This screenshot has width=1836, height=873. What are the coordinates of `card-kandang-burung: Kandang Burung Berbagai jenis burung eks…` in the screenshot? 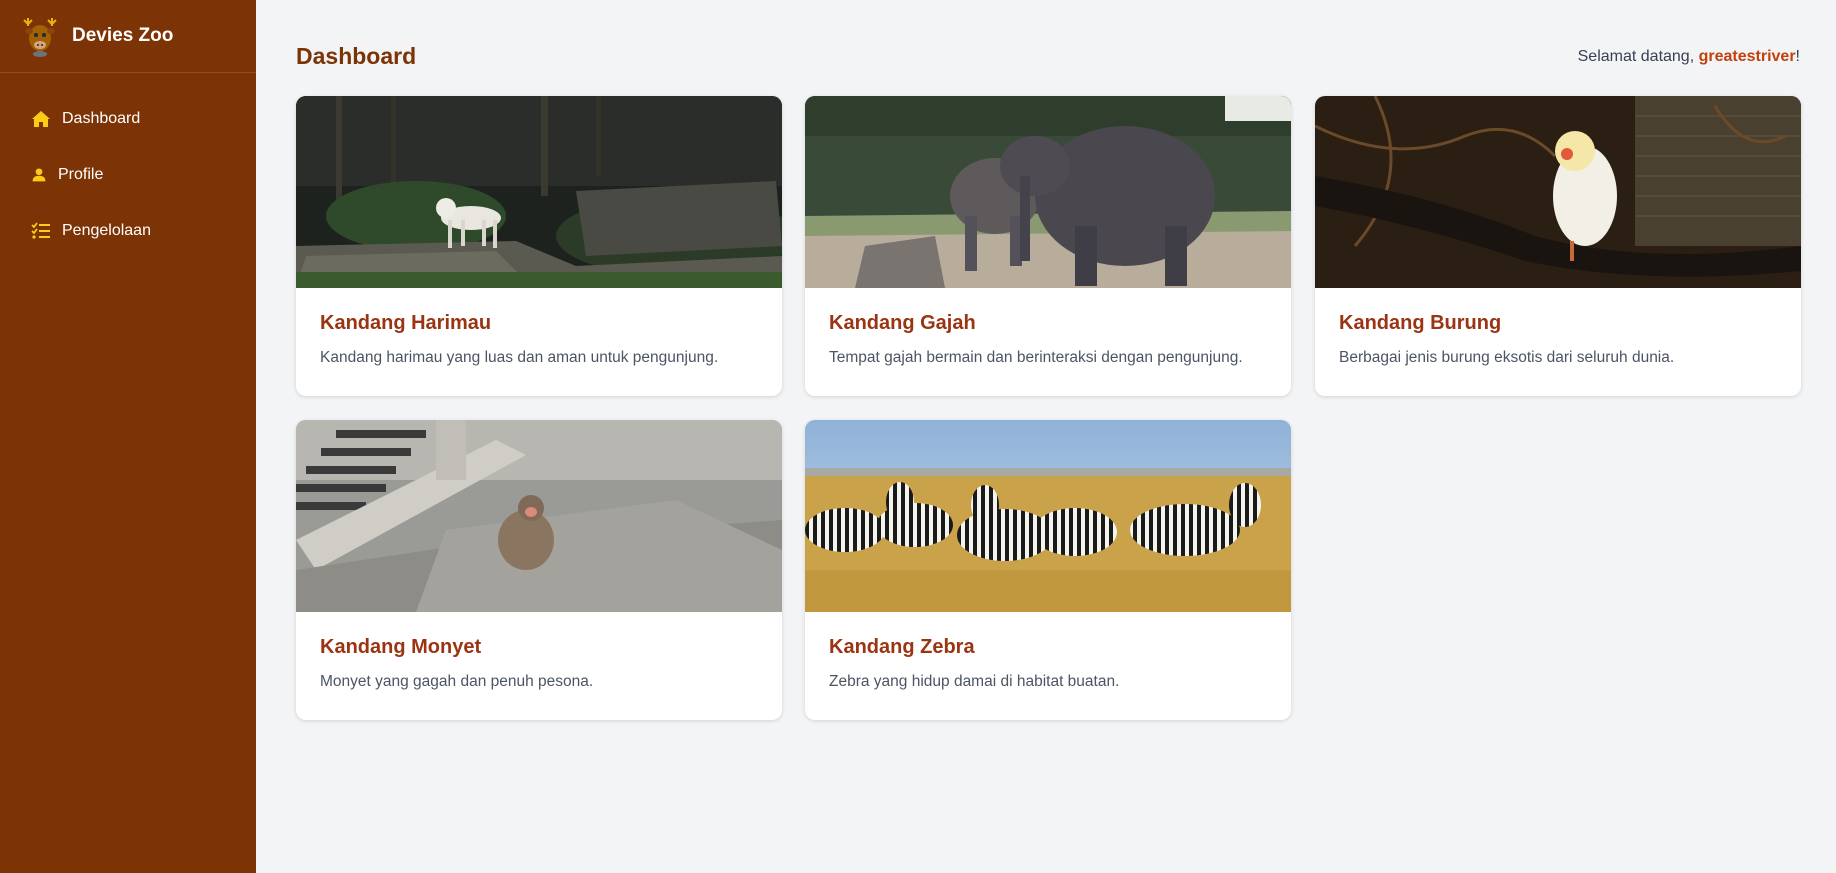 It's located at (1558, 246).